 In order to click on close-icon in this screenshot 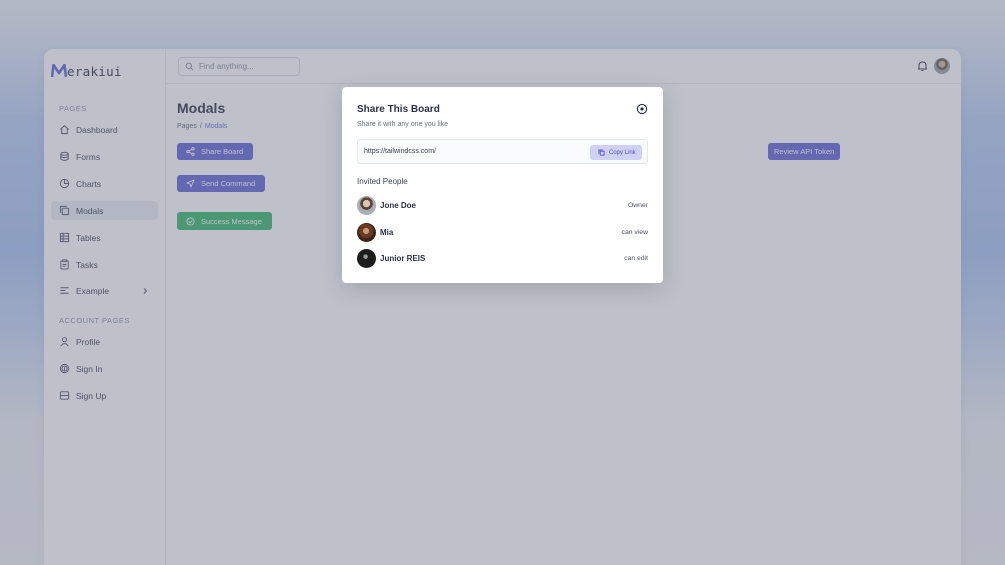, I will do `click(642, 109)`.